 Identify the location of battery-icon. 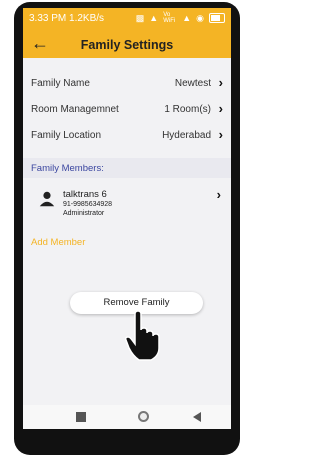
(217, 18).